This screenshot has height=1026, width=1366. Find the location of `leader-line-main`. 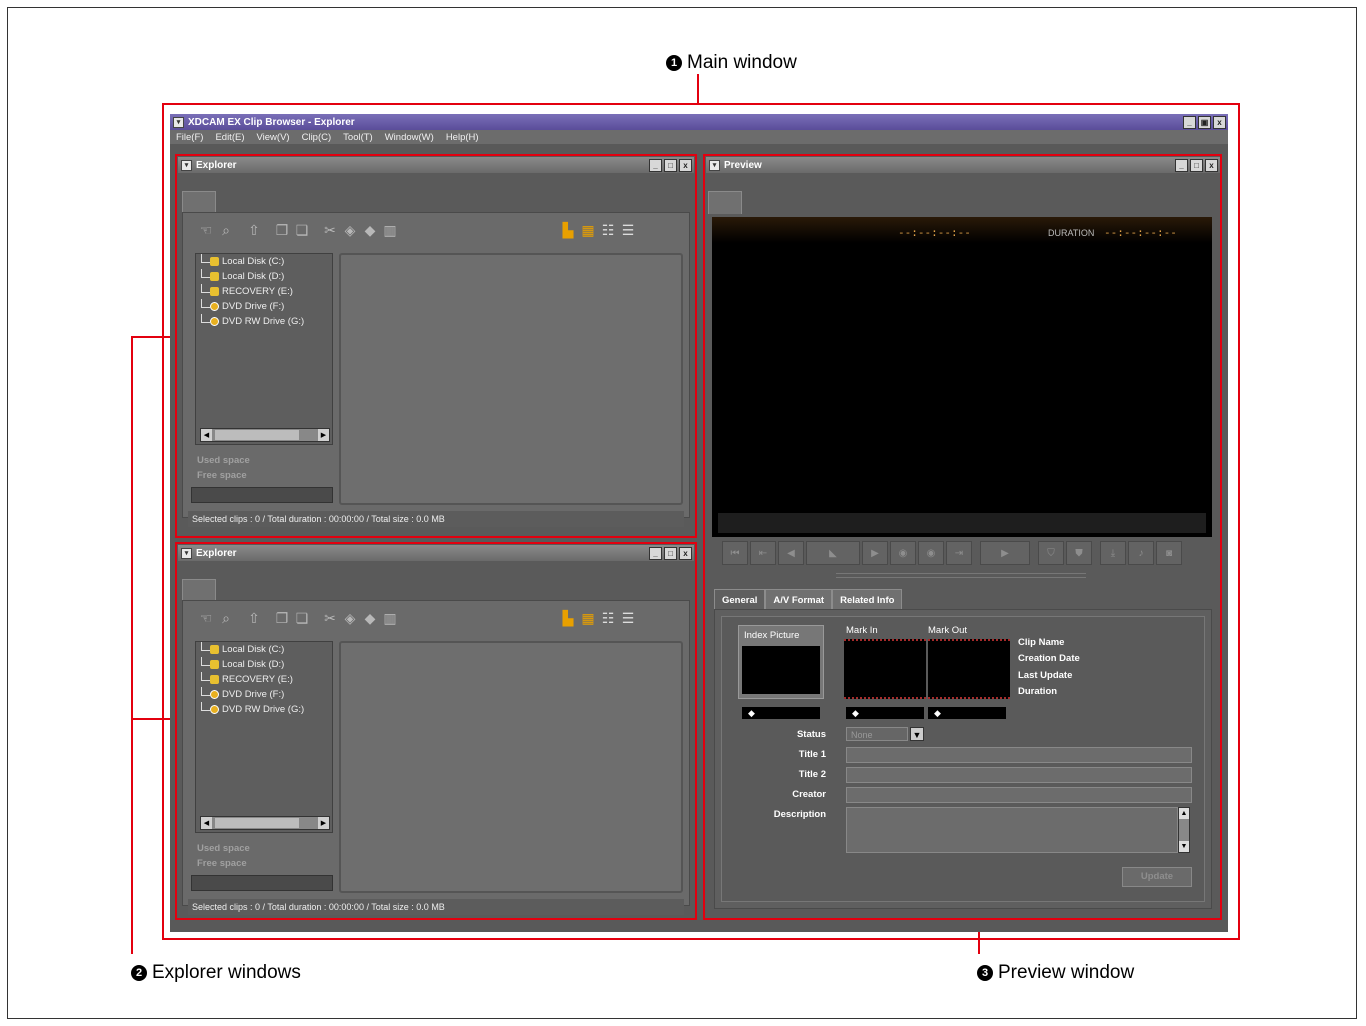

leader-line-main is located at coordinates (698, 89).